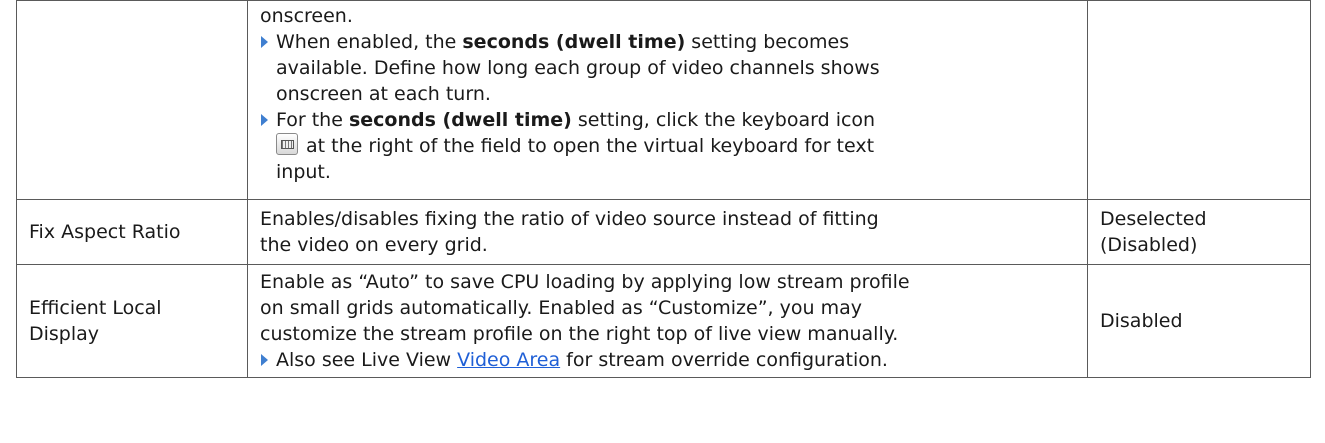 Image resolution: width=1325 pixels, height=443 pixels. I want to click on setting-name: Efficient Local, so click(95, 308).